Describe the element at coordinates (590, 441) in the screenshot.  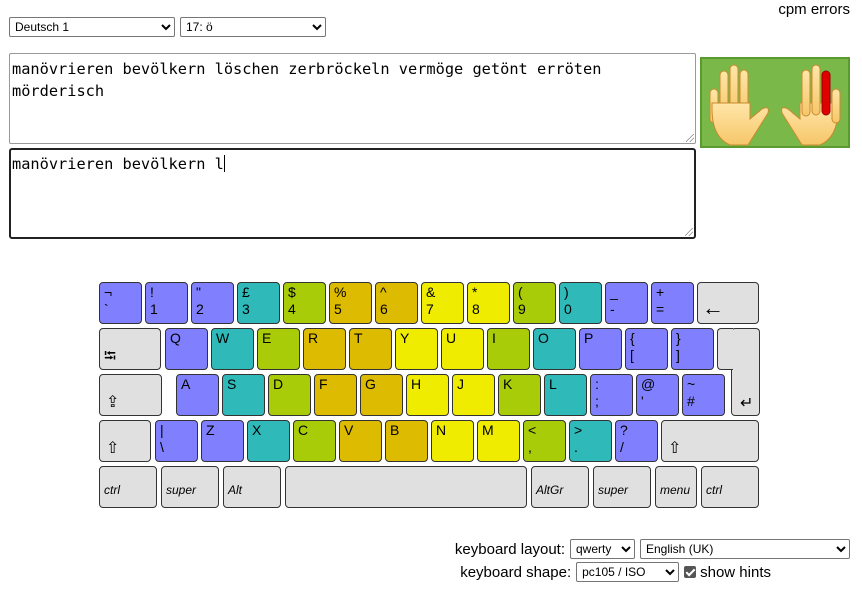
I see `key-sym: >.` at that location.